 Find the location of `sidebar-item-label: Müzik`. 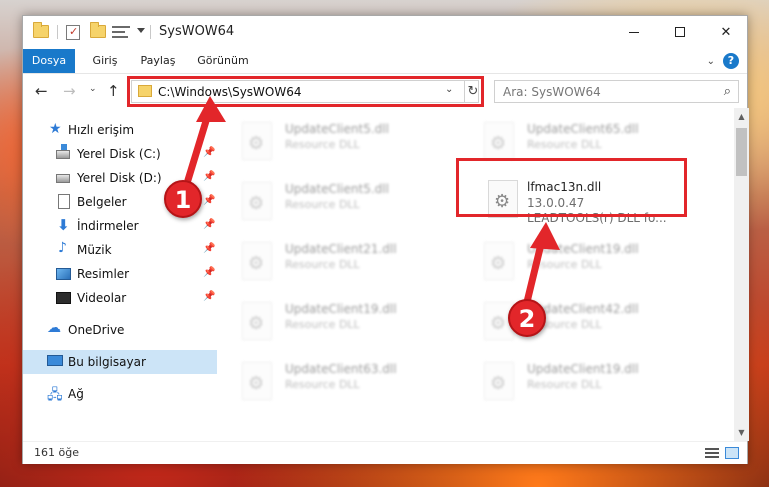

sidebar-item-label: Müzik is located at coordinates (94, 250).